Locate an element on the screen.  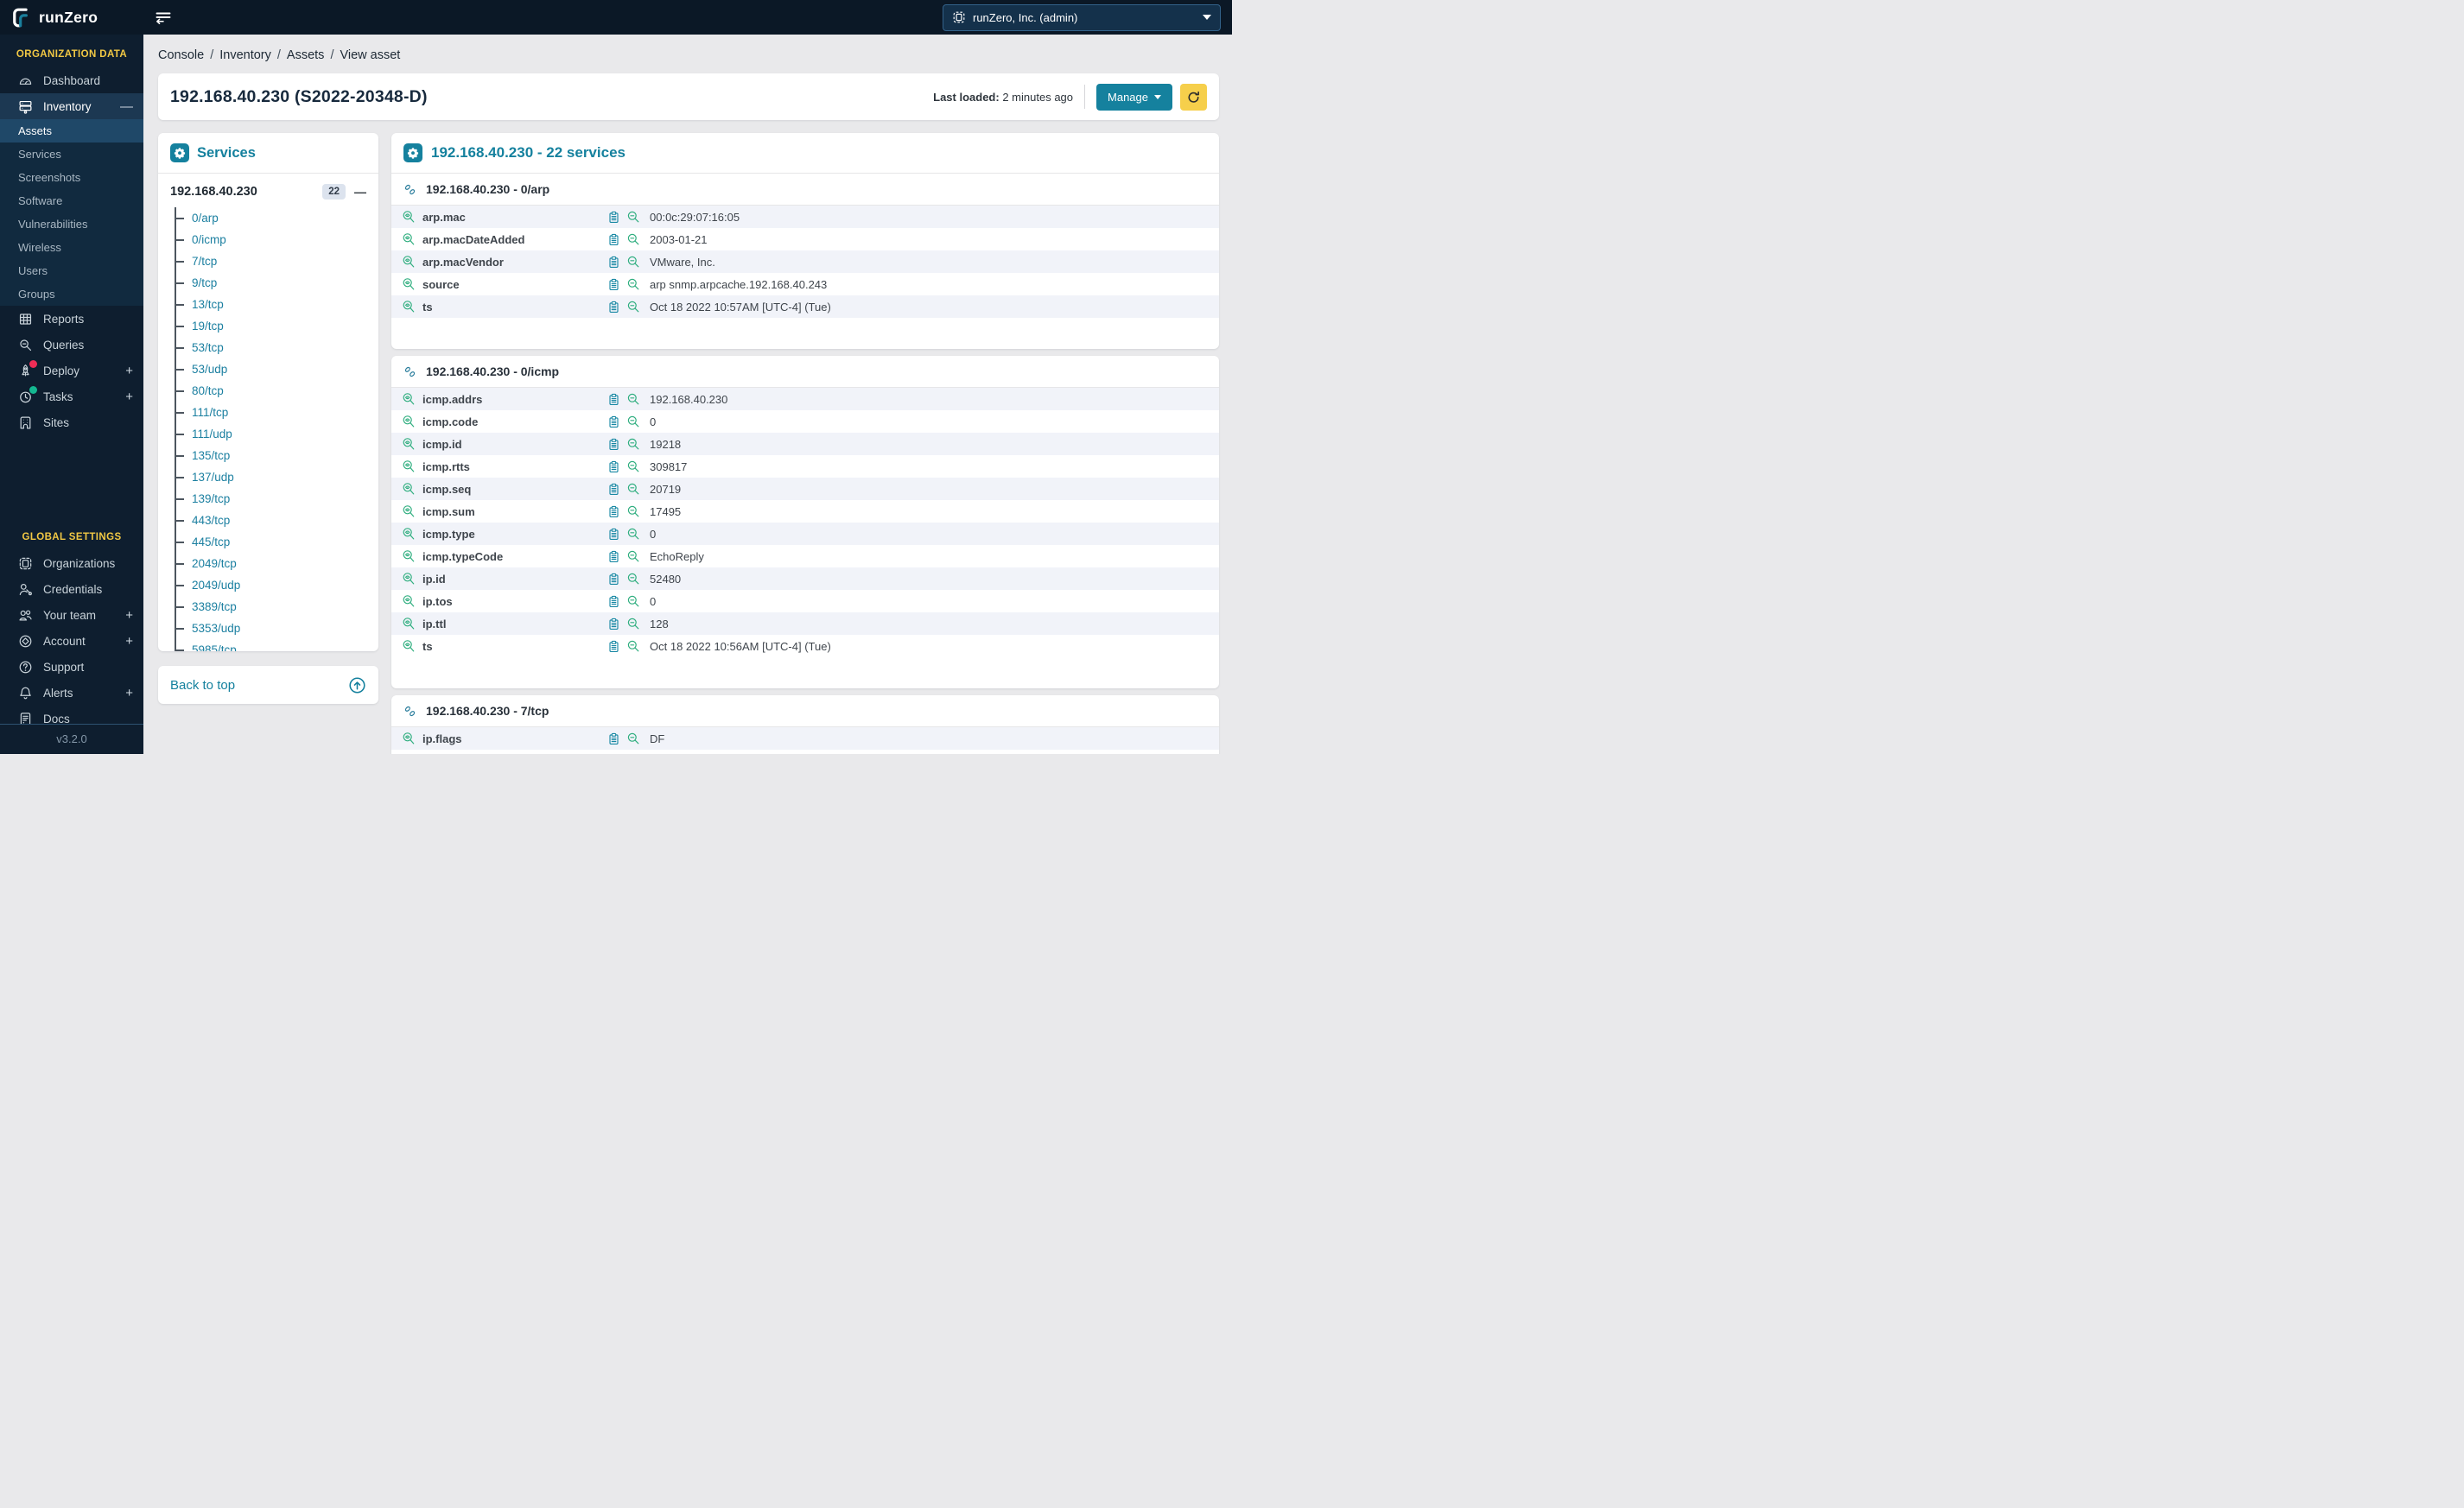
sidebar-item-reports: Reports is located at coordinates (71, 319).